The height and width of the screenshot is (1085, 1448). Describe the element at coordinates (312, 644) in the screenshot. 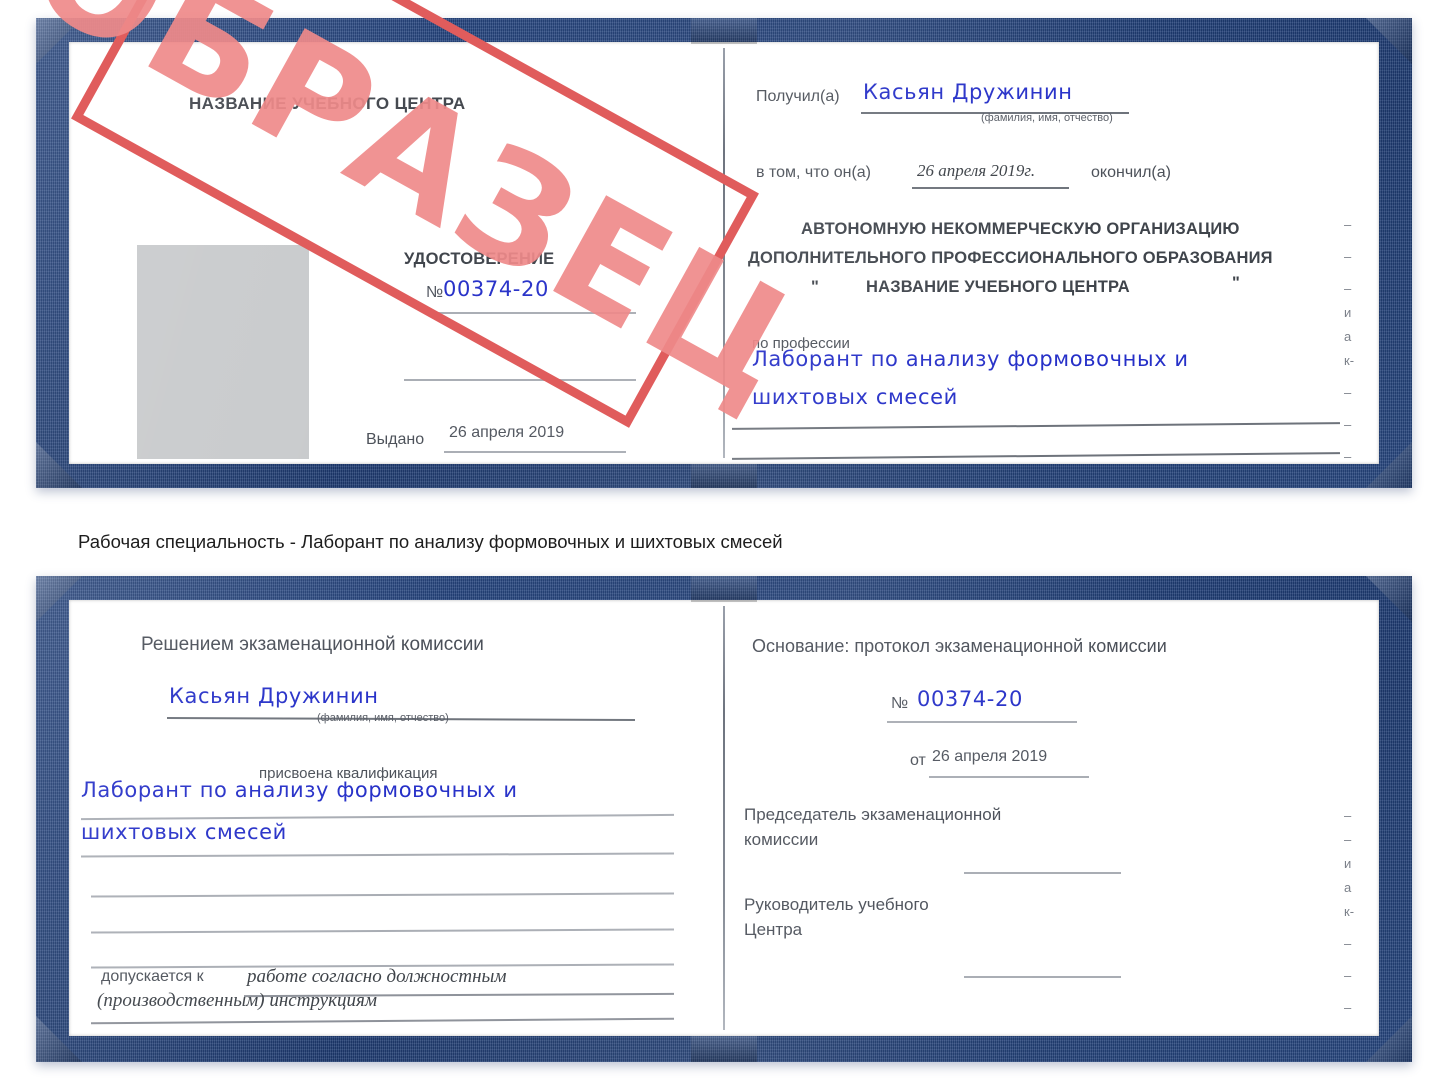

I see `decision-title: Решением экзаменационной комиссии` at that location.